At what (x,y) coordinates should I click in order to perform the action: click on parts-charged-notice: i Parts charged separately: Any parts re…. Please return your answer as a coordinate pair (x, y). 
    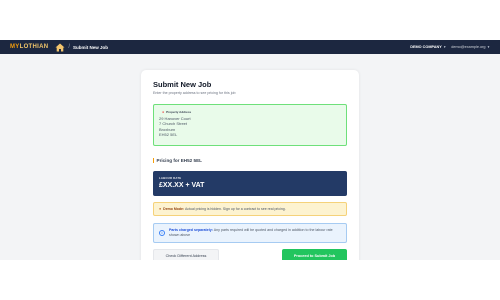
    Looking at the image, I should click on (250, 233).